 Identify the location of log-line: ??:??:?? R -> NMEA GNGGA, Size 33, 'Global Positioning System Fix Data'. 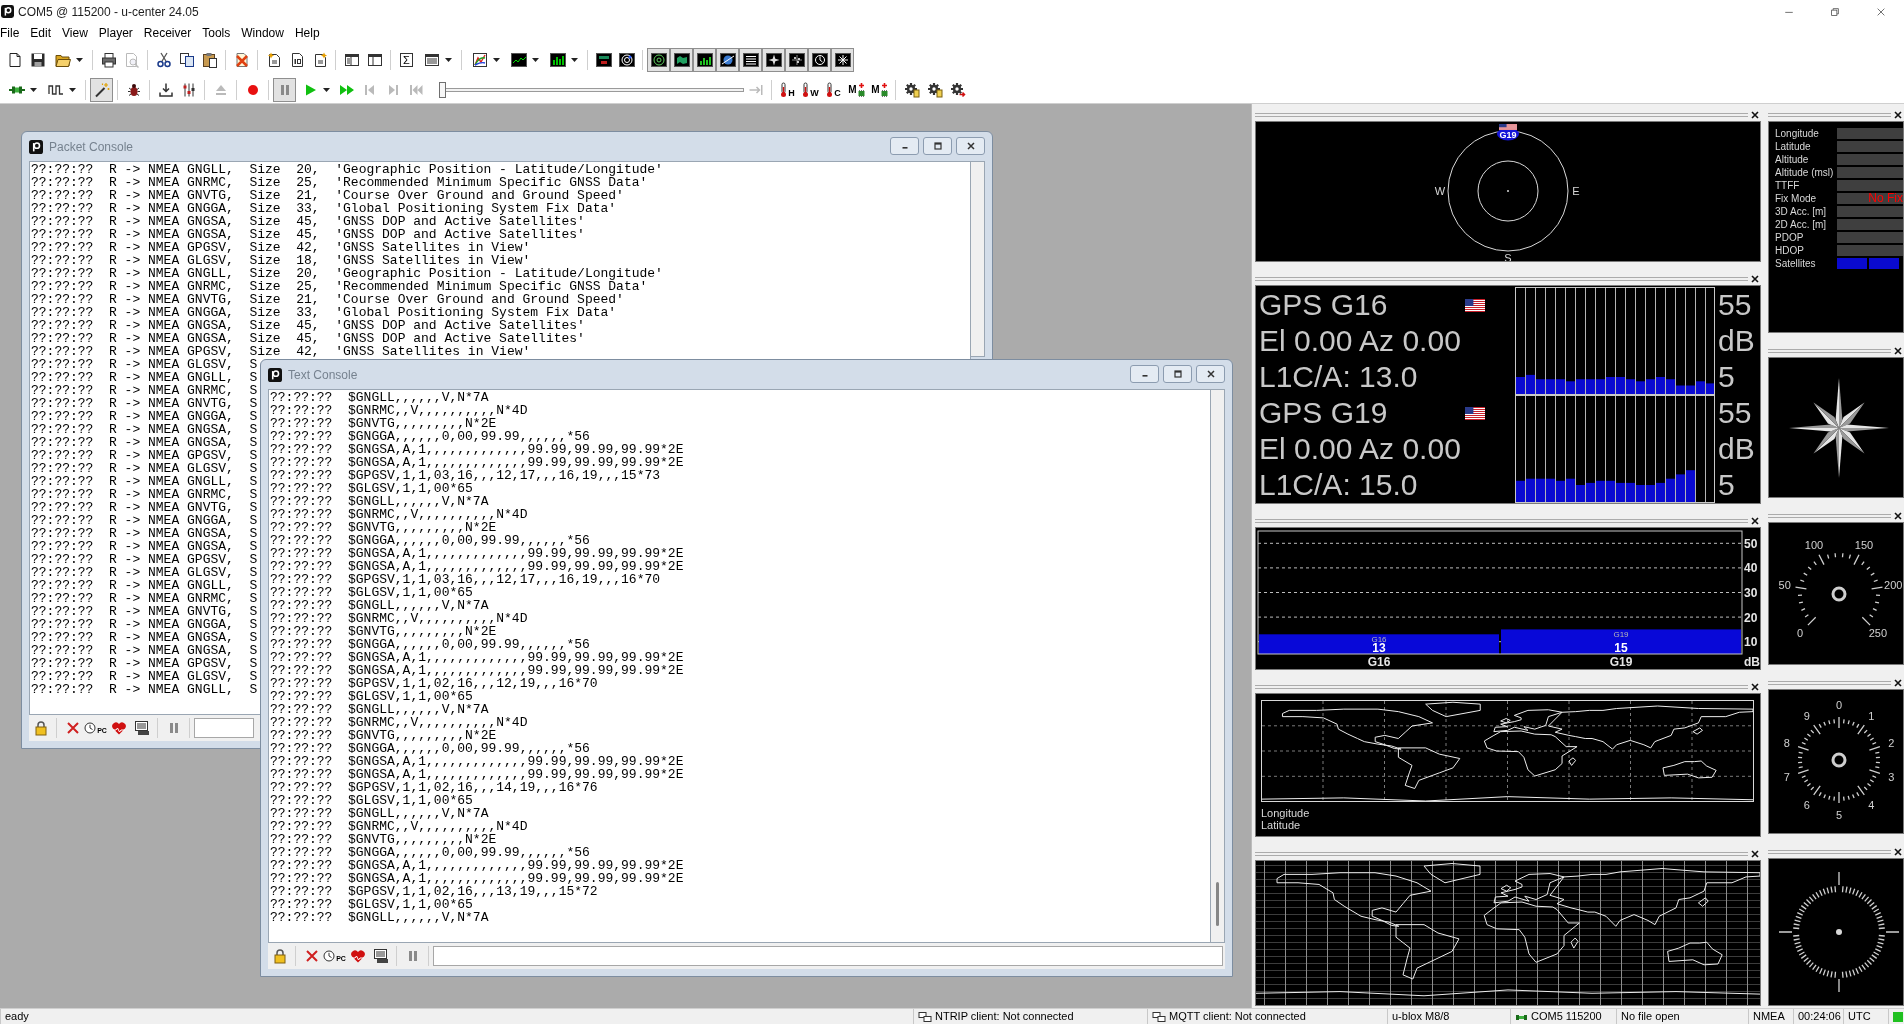
(324, 312).